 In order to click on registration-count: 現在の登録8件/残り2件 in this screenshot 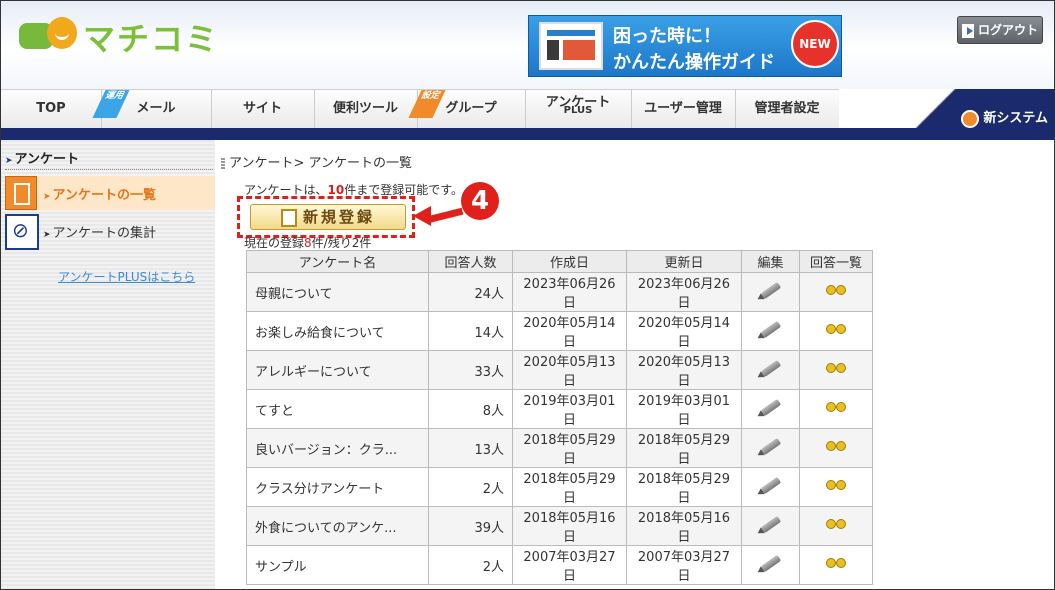, I will do `click(307, 242)`.